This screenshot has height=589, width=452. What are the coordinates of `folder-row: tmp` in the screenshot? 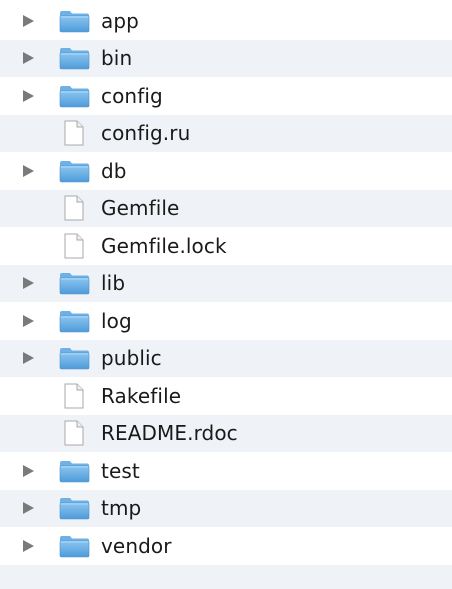 It's located at (226, 508).